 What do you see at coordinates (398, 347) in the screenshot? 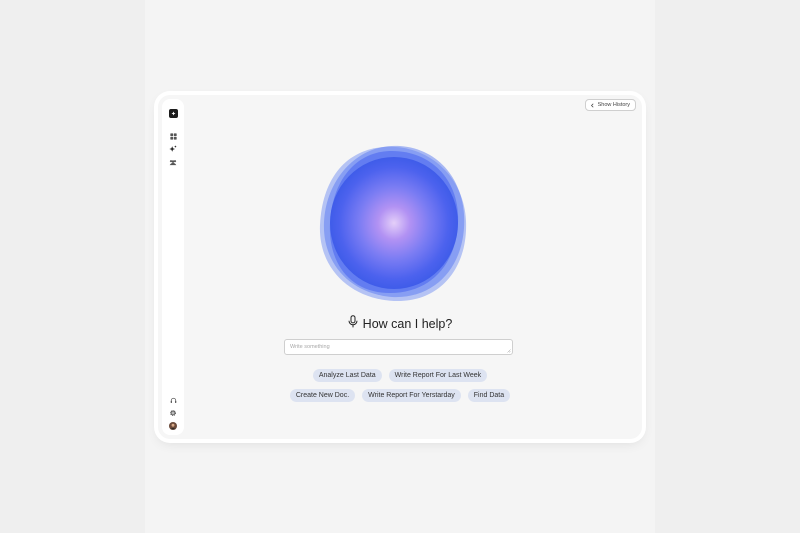
I see `prompt-input` at bounding box center [398, 347].